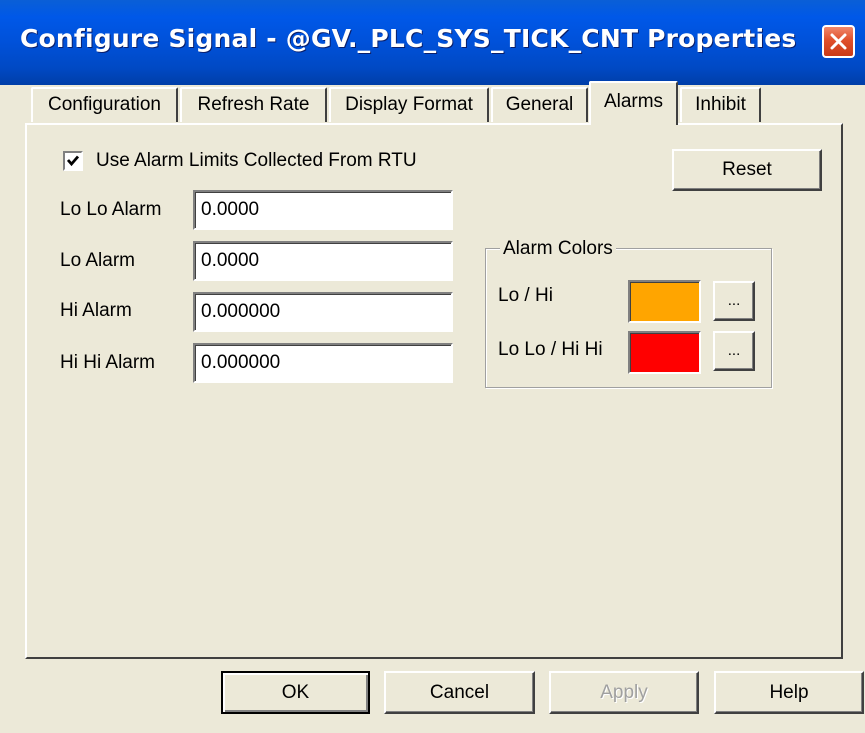 The image size is (865, 733). What do you see at coordinates (624, 692) in the screenshot?
I see `apply-button: Apply` at bounding box center [624, 692].